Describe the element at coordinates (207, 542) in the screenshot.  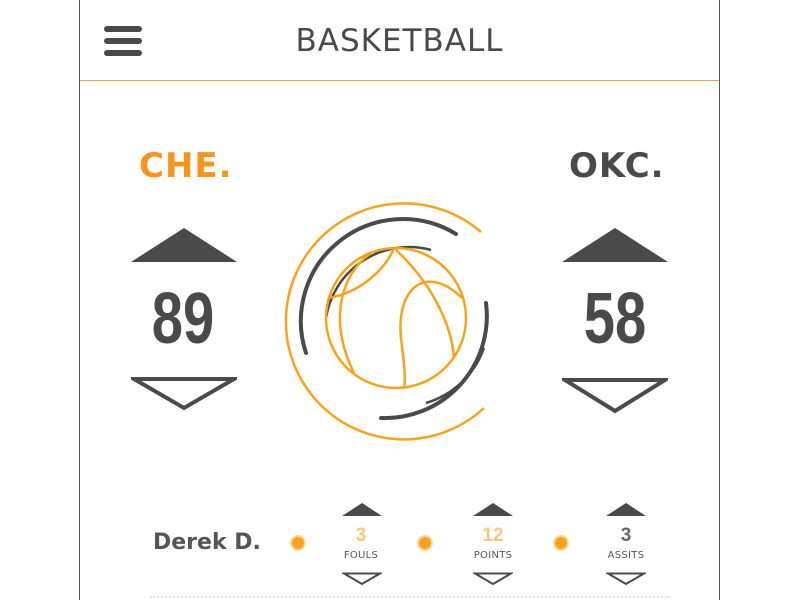
I see `player-name: Derek D.` at that location.